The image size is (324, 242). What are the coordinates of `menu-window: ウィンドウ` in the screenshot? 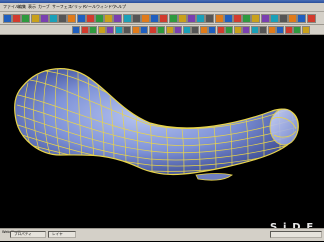 It's located at (106, 7).